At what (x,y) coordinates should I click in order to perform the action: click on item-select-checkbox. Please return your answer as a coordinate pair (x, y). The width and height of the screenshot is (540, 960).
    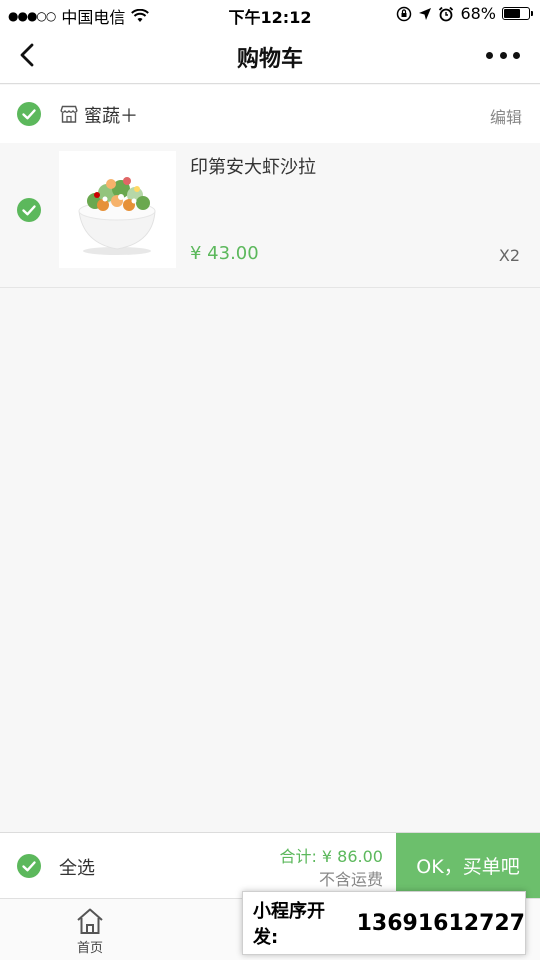
    Looking at the image, I should click on (29, 210).